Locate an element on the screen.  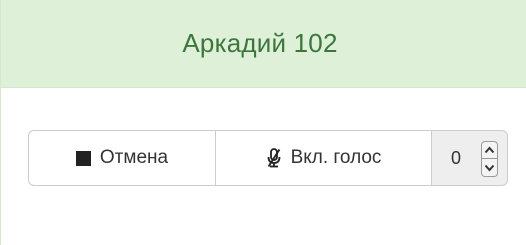
chevron-up-icon is located at coordinates (489, 150).